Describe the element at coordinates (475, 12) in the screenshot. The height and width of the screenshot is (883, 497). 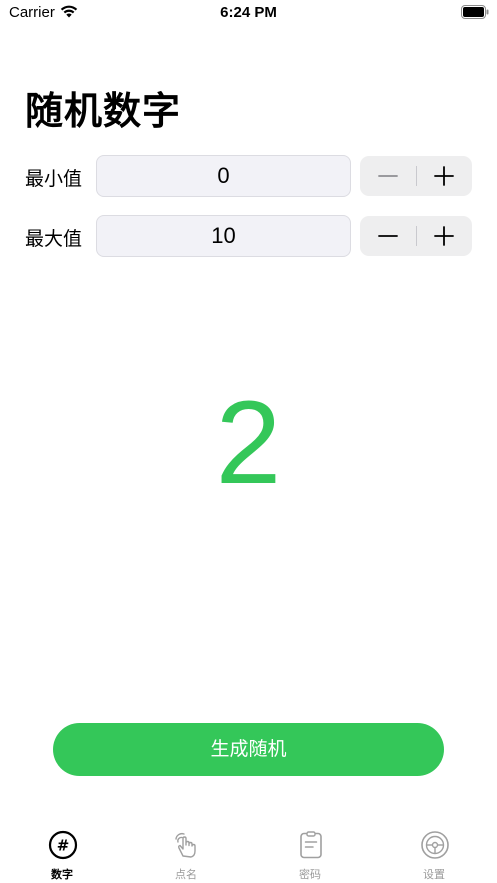
I see `battery-icon` at that location.